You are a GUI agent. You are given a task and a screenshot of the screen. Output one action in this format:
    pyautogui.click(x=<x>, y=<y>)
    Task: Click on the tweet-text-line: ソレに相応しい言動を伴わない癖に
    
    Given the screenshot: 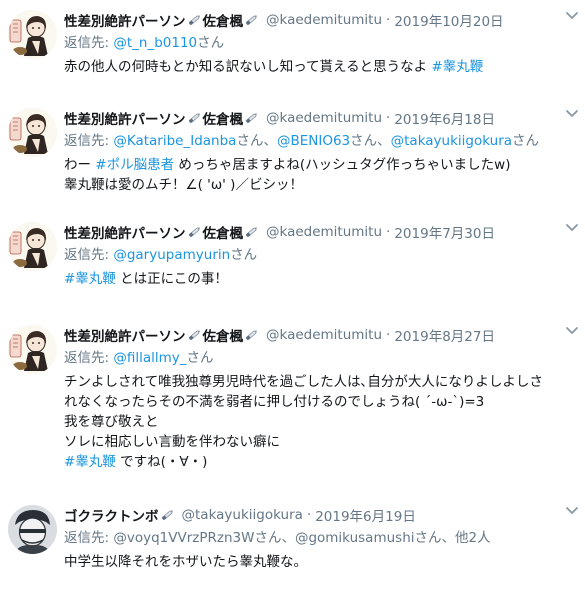 What is the action you would take?
    pyautogui.click(x=316, y=442)
    